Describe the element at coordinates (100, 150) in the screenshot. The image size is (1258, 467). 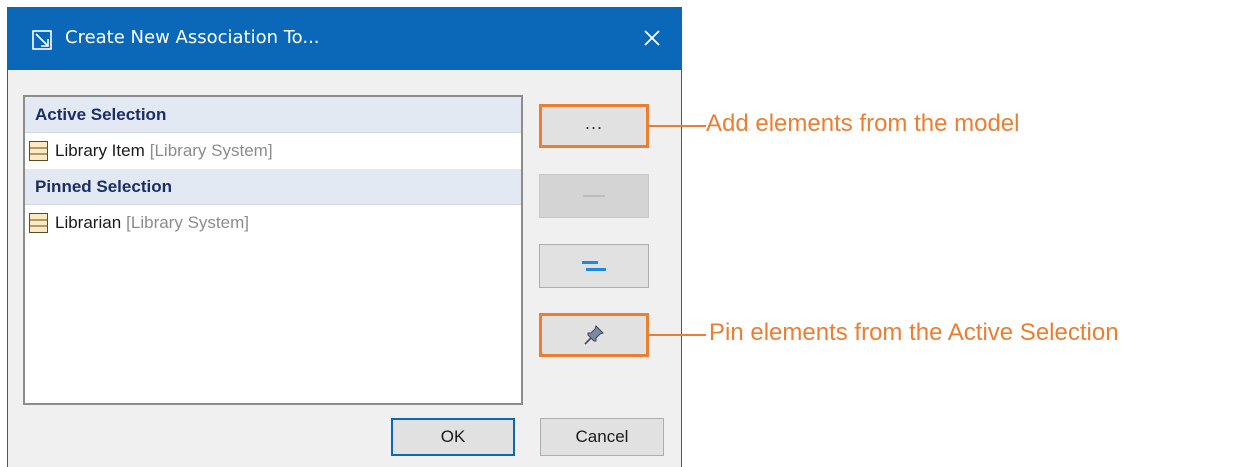
I see `item-name: Library Item` at that location.